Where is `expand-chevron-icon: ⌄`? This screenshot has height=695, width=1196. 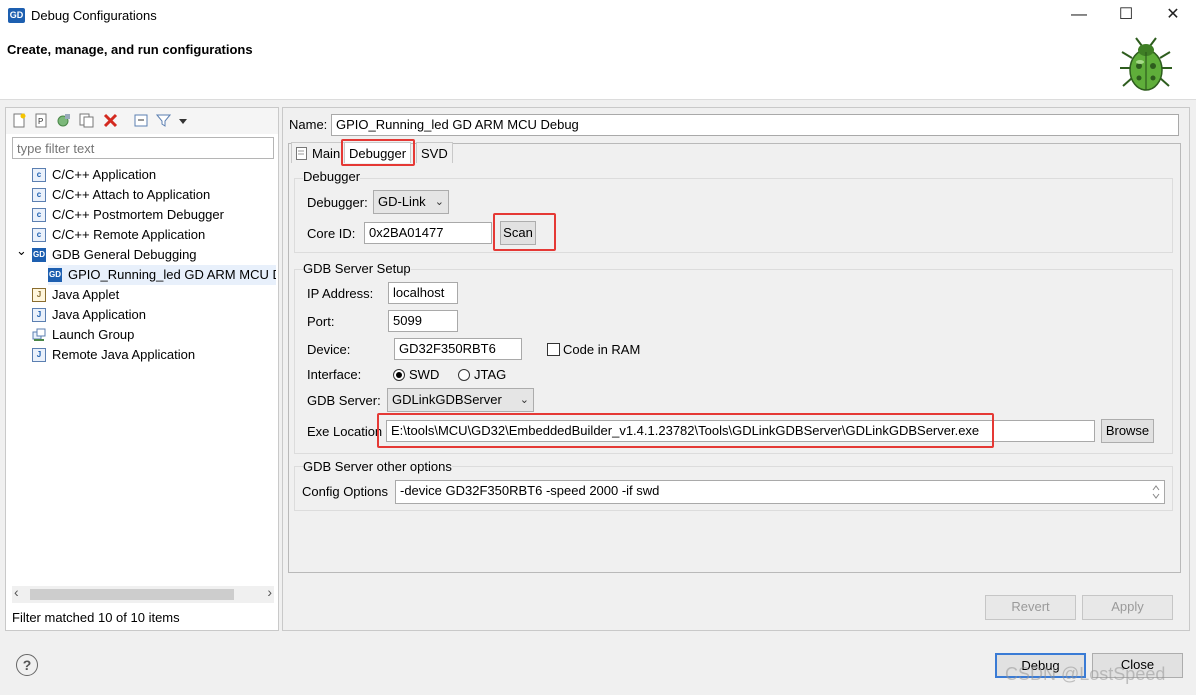 expand-chevron-icon: ⌄ is located at coordinates (21, 251).